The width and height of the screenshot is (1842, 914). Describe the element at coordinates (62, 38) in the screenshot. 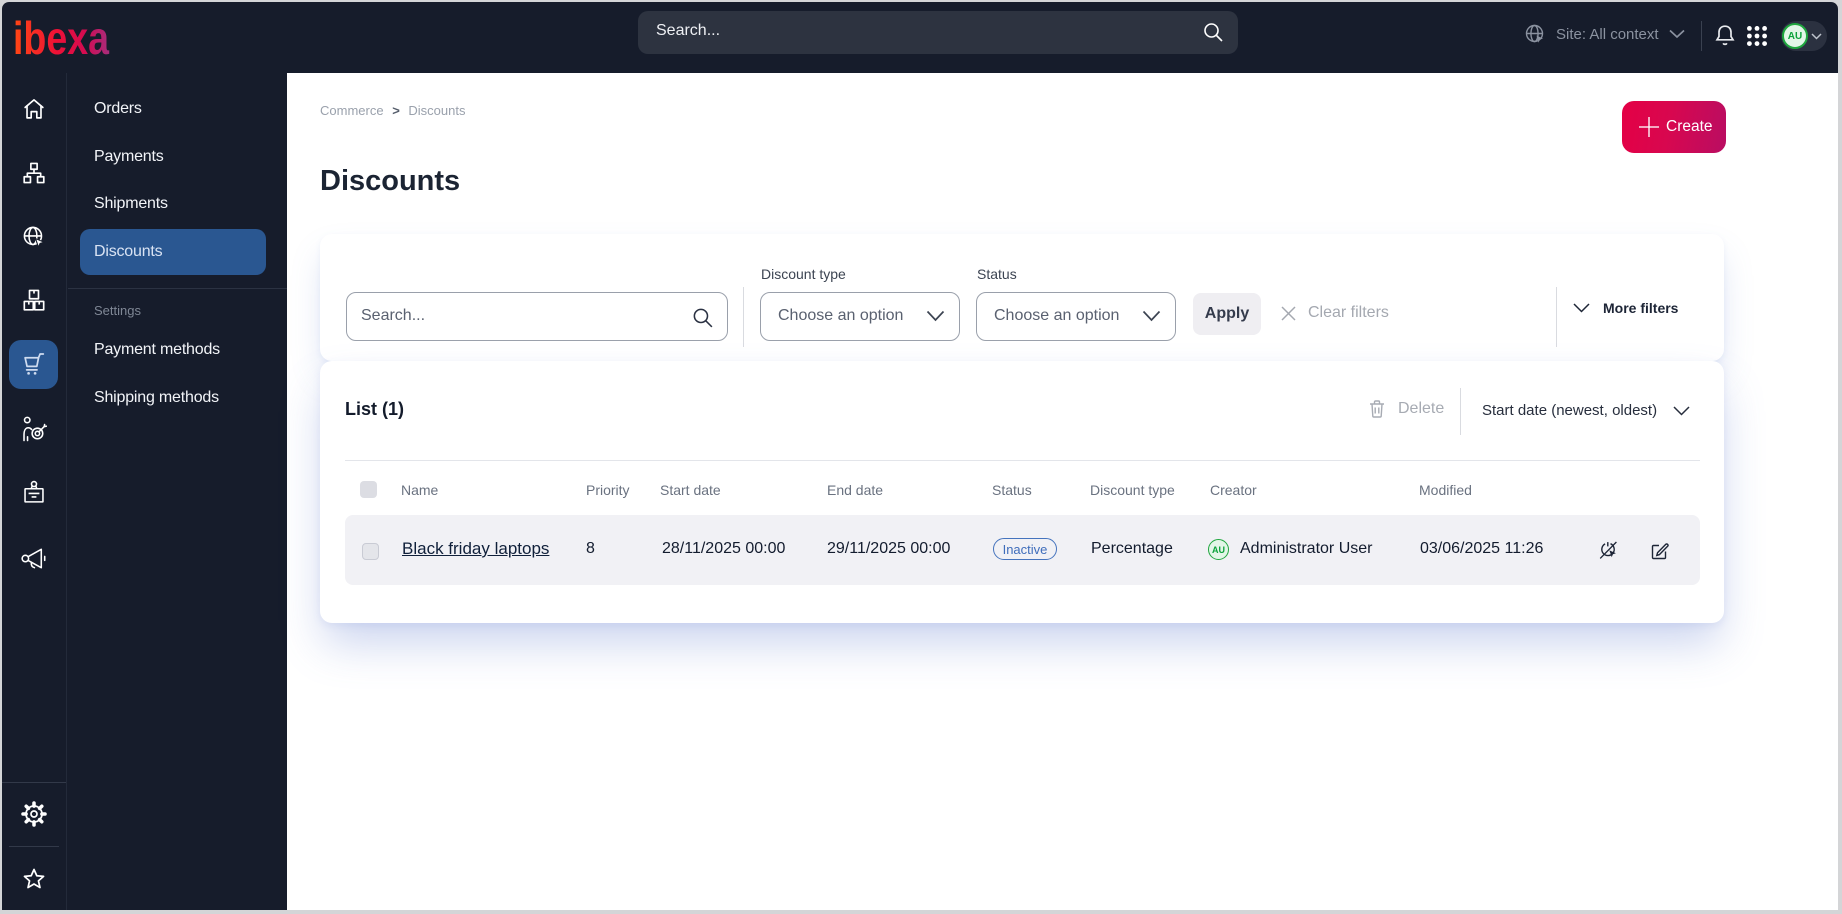

I see `svg-text: ibexa` at that location.